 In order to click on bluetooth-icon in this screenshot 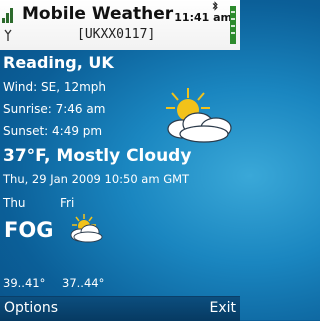, I will do `click(215, 6)`.